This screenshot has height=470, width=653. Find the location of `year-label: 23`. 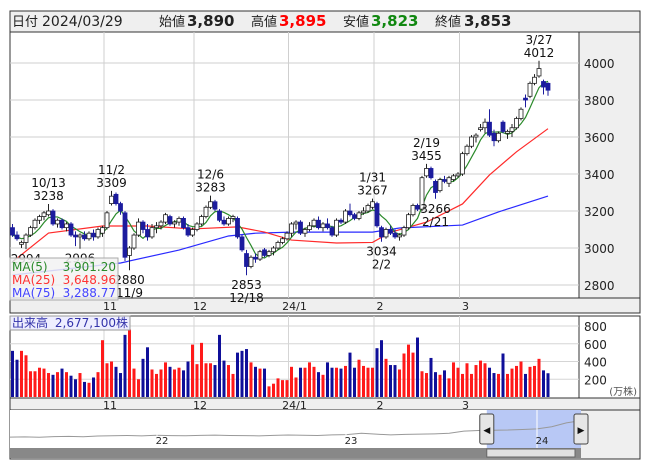

year-label: 23 is located at coordinates (351, 441).